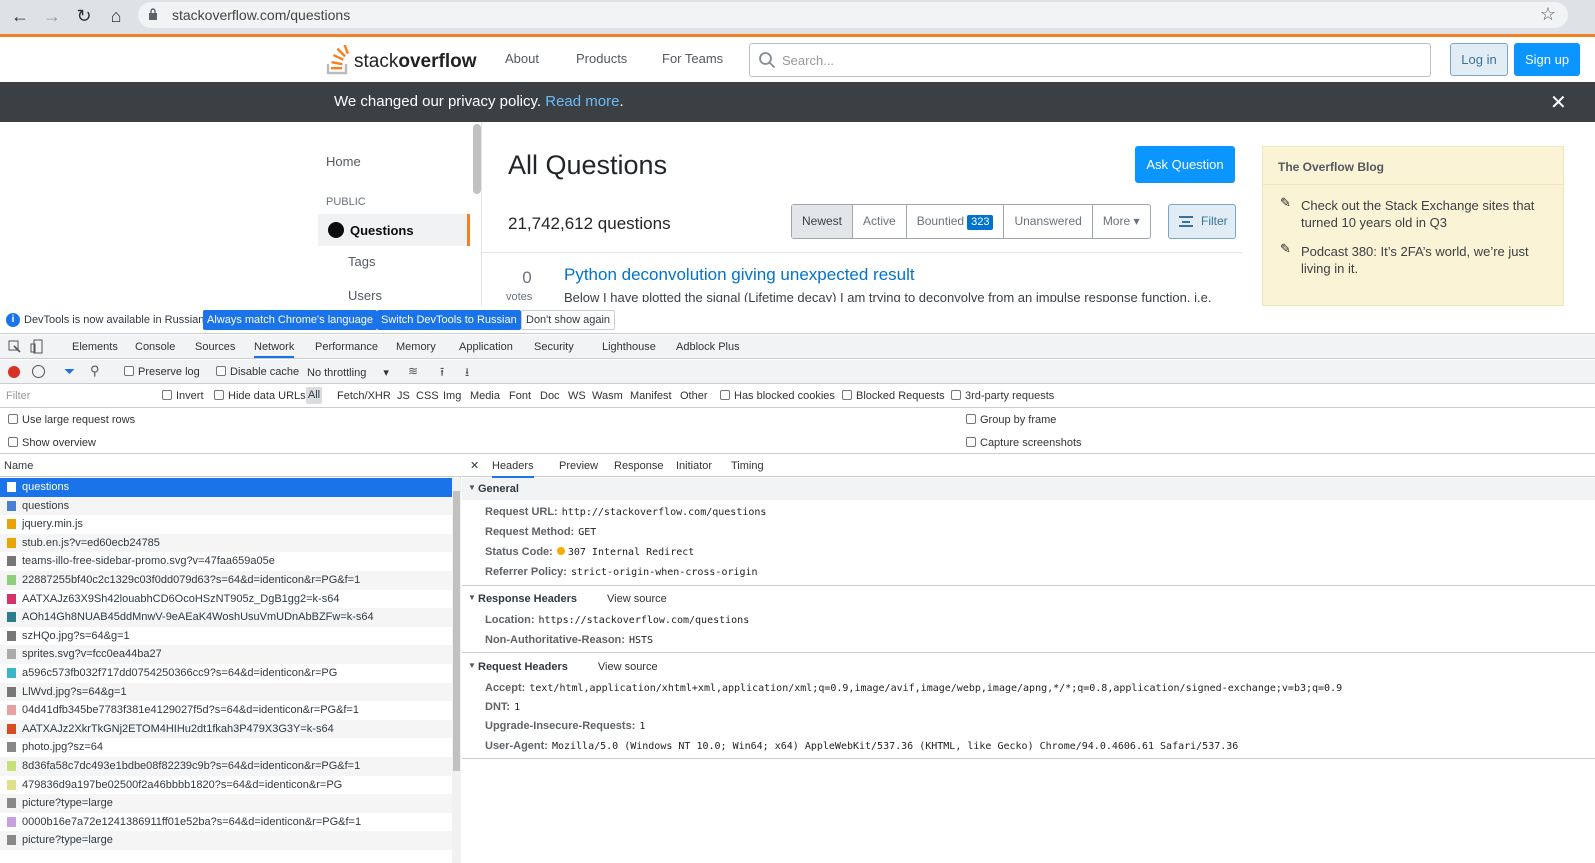 This screenshot has height=863, width=1595. Describe the element at coordinates (956, 221) in the screenshot. I see `tab-bountied: Bountied 323` at that location.